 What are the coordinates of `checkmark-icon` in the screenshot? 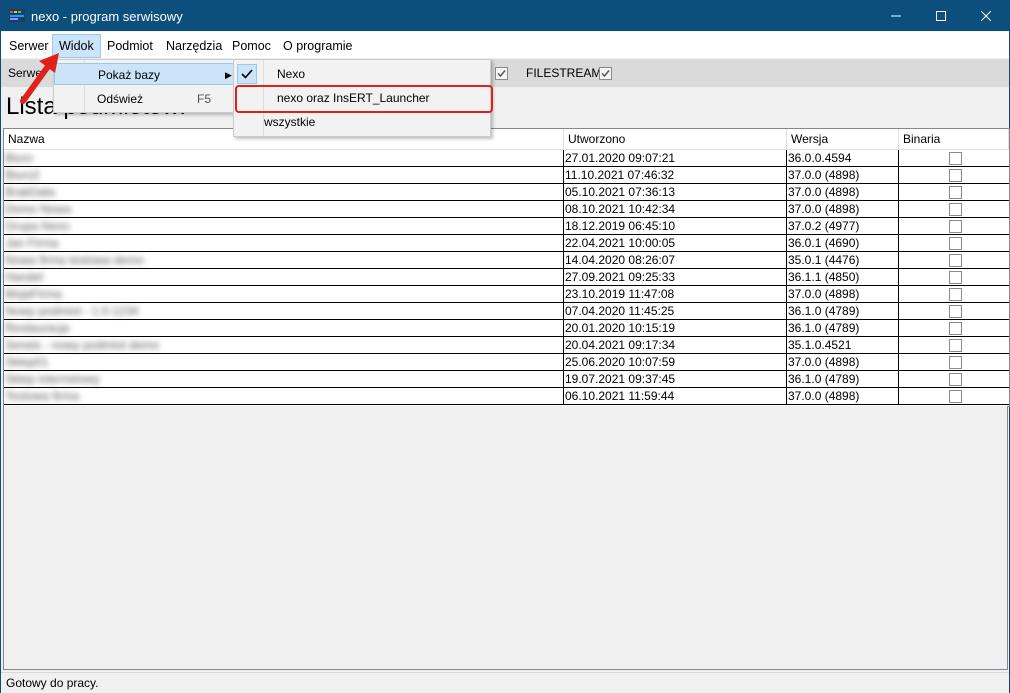 It's located at (247, 74).